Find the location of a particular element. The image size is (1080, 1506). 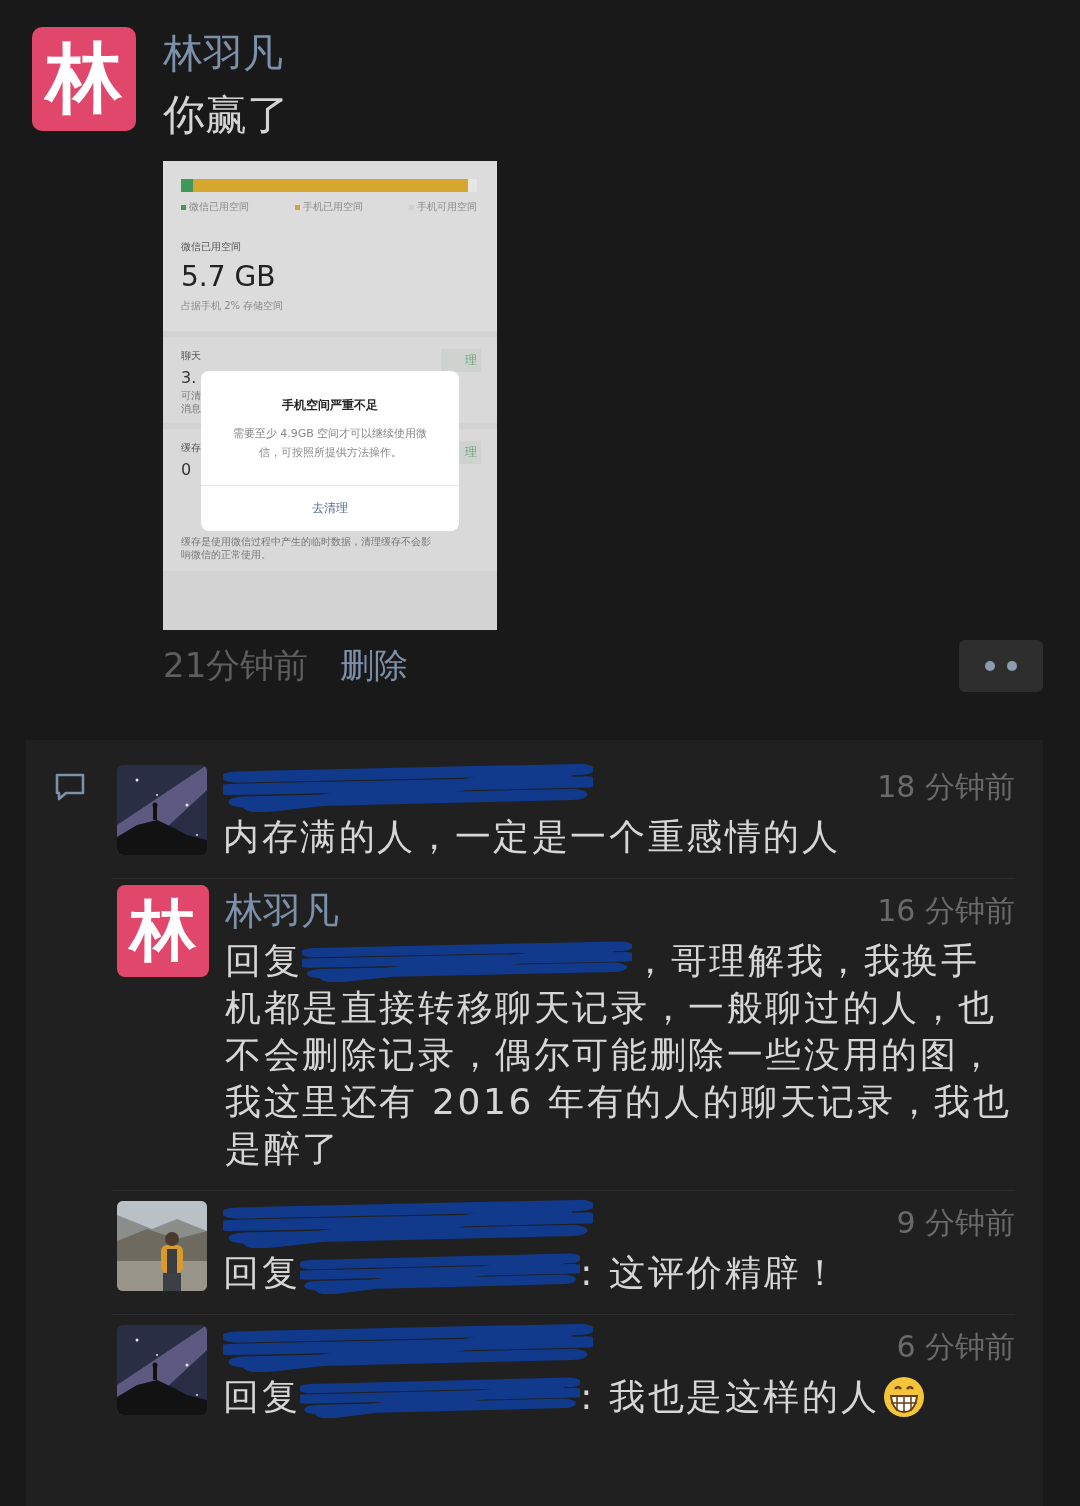

comment-icon is located at coordinates (70, 787).